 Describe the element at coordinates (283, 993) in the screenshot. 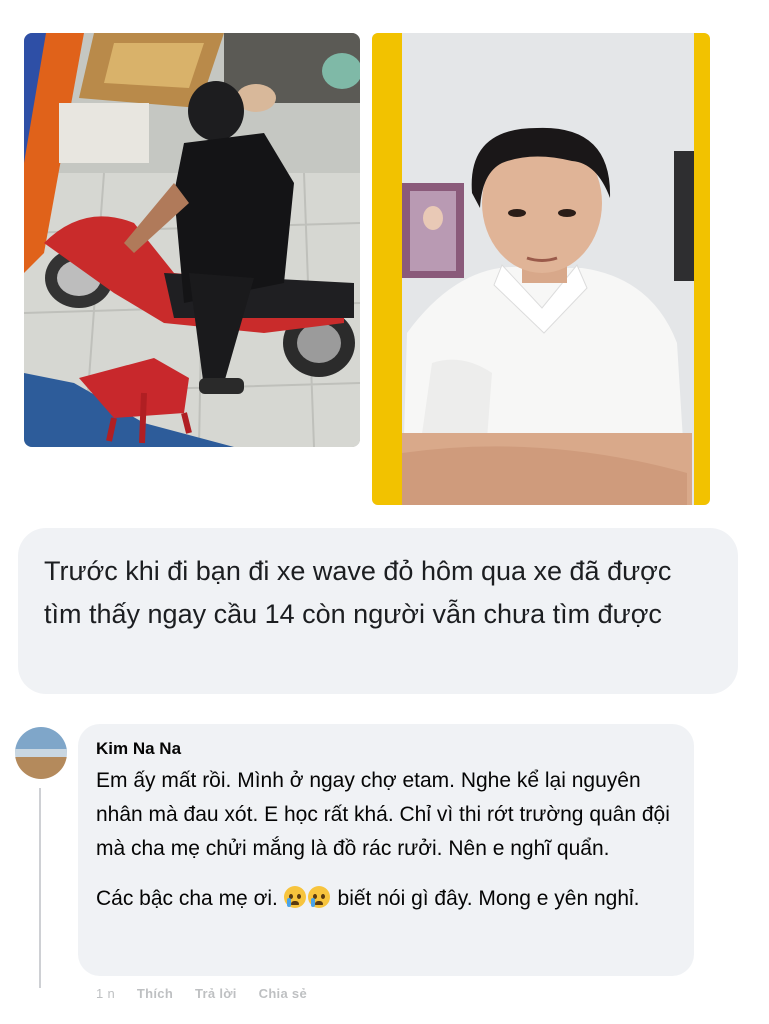

I see `share-button: Chia sẻ` at that location.